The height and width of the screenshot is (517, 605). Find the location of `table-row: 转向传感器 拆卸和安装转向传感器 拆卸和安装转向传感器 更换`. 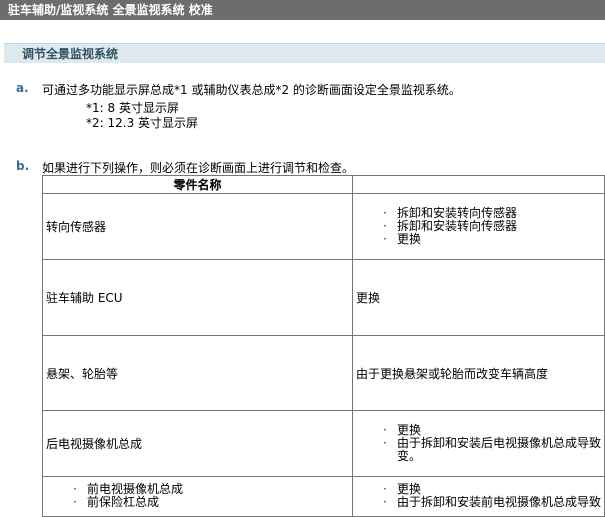

table-row: 转向传感器 拆卸和安装转向传感器 拆卸和安装转向传感器 更换 is located at coordinates (323, 226).